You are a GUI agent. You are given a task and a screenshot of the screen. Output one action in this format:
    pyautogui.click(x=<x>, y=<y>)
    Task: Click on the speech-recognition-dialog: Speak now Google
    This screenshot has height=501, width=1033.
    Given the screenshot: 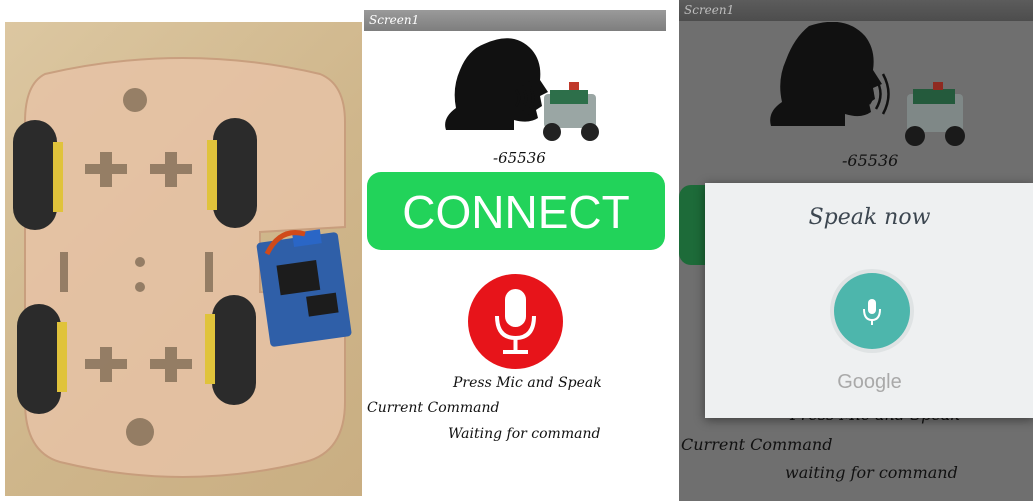 What is the action you would take?
    pyautogui.click(x=869, y=300)
    